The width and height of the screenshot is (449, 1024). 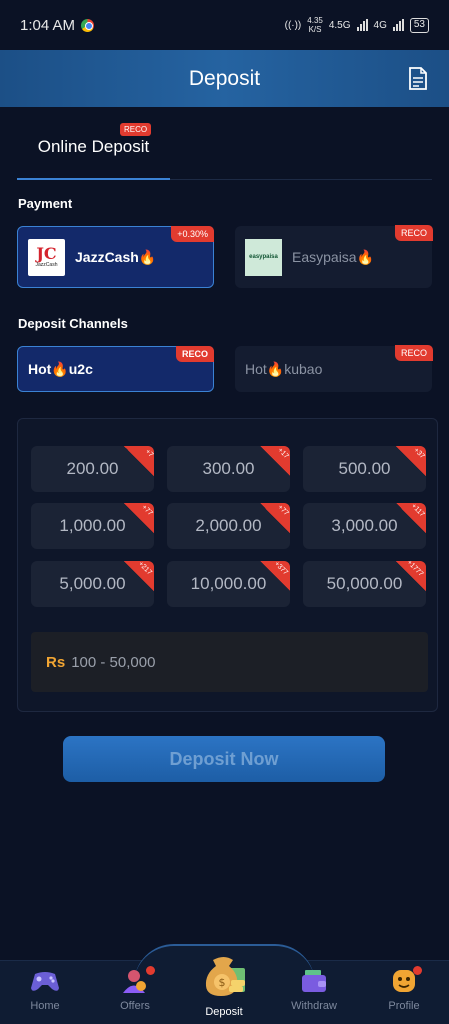 I want to click on deposit-now-button: Deposit Now, so click(x=224, y=759).